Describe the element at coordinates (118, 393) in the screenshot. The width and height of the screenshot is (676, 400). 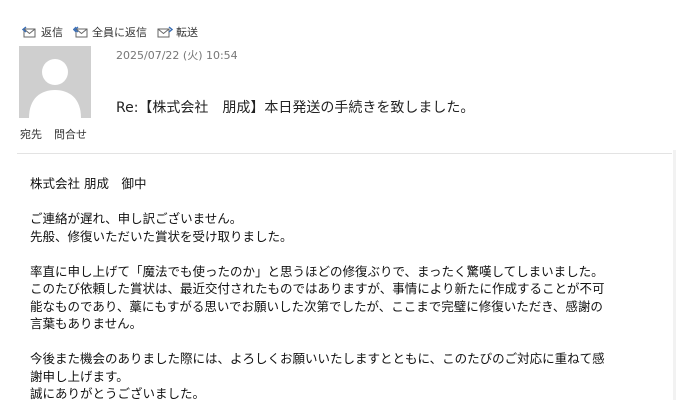
I see `body-line: 誠にありがとうございました。` at that location.